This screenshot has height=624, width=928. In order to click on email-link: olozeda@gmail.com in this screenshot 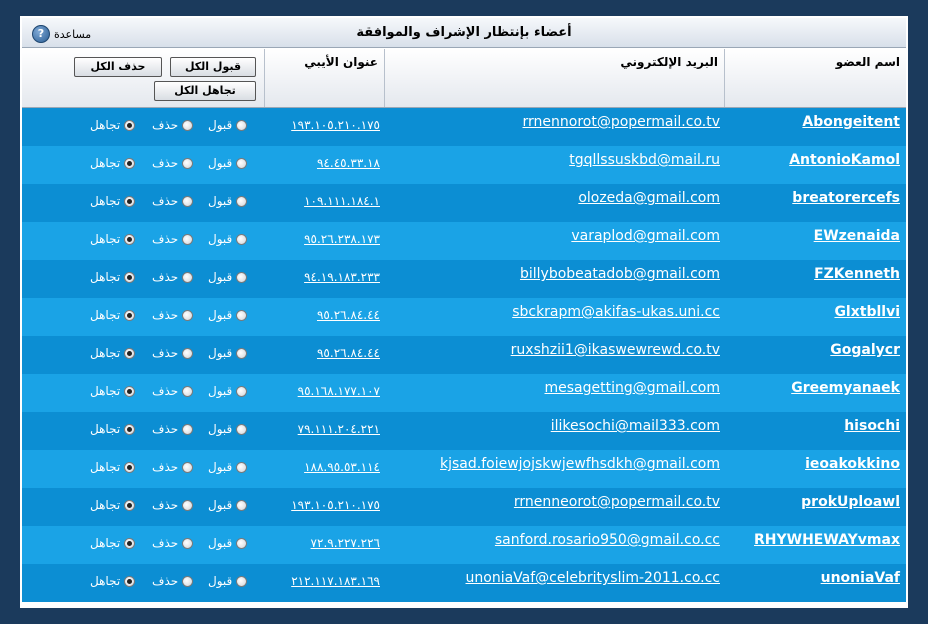, I will do `click(649, 198)`.